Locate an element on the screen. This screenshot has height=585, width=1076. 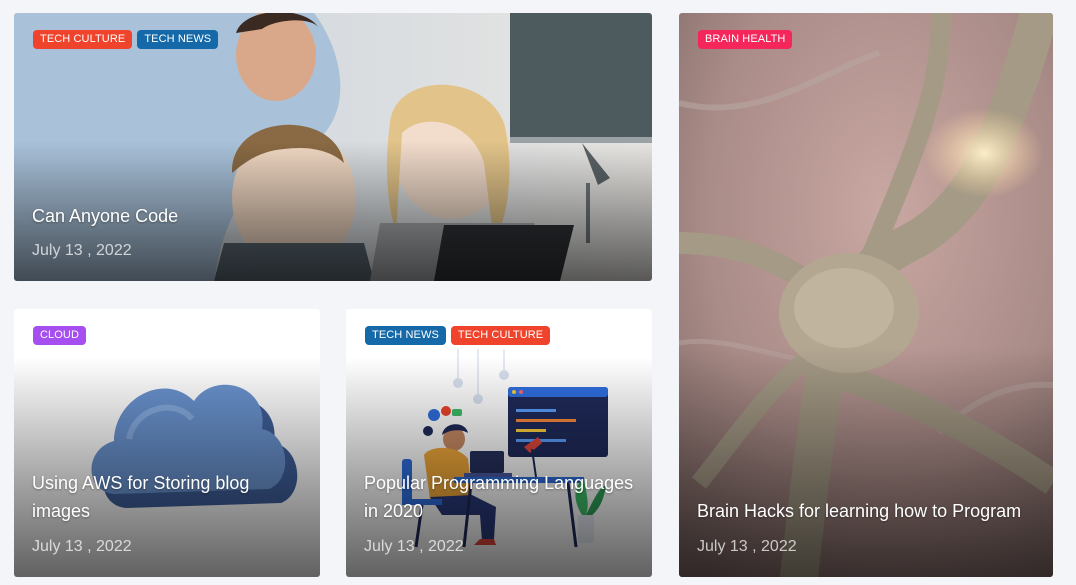
tag-list: TECH NEWS TECH CULTURE is located at coordinates (458, 335).